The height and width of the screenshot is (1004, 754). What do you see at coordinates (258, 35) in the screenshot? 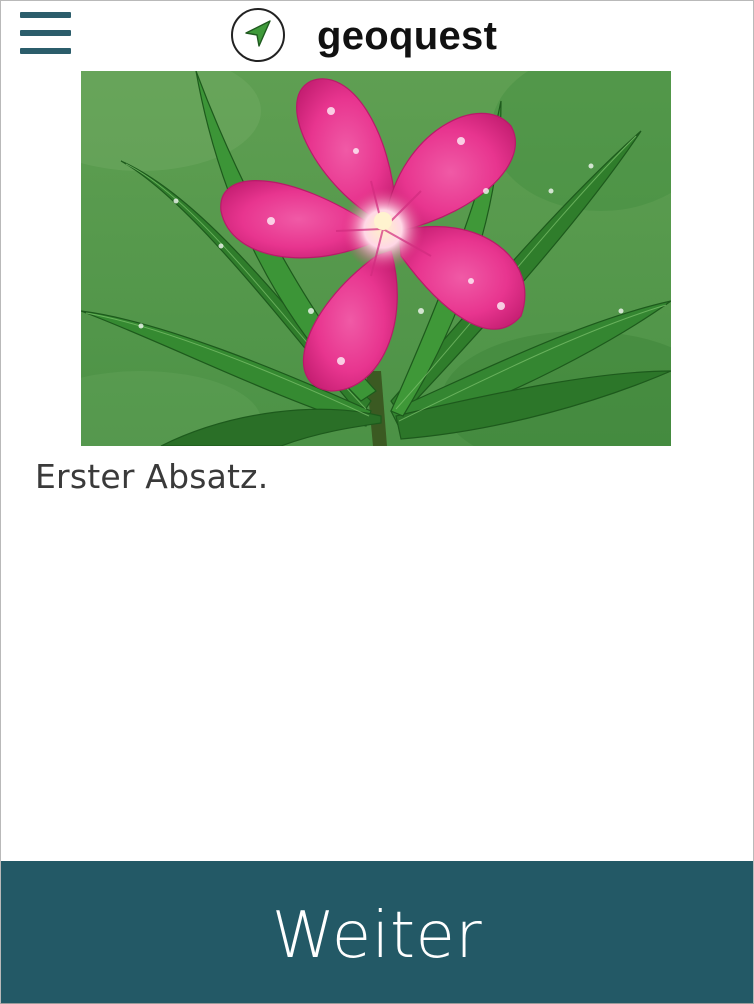
I see `navigation-arrow-icon` at bounding box center [258, 35].